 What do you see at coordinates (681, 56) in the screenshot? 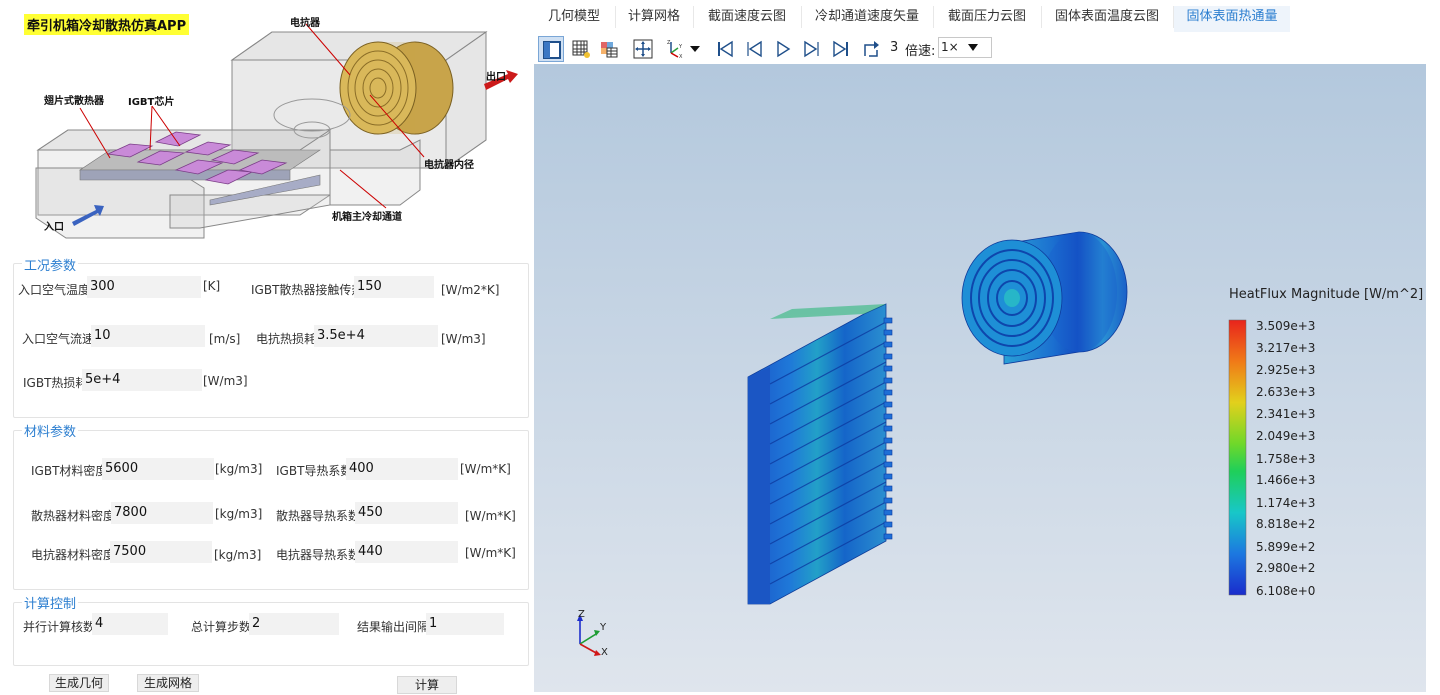
I see `svg-text: X` at bounding box center [681, 56].